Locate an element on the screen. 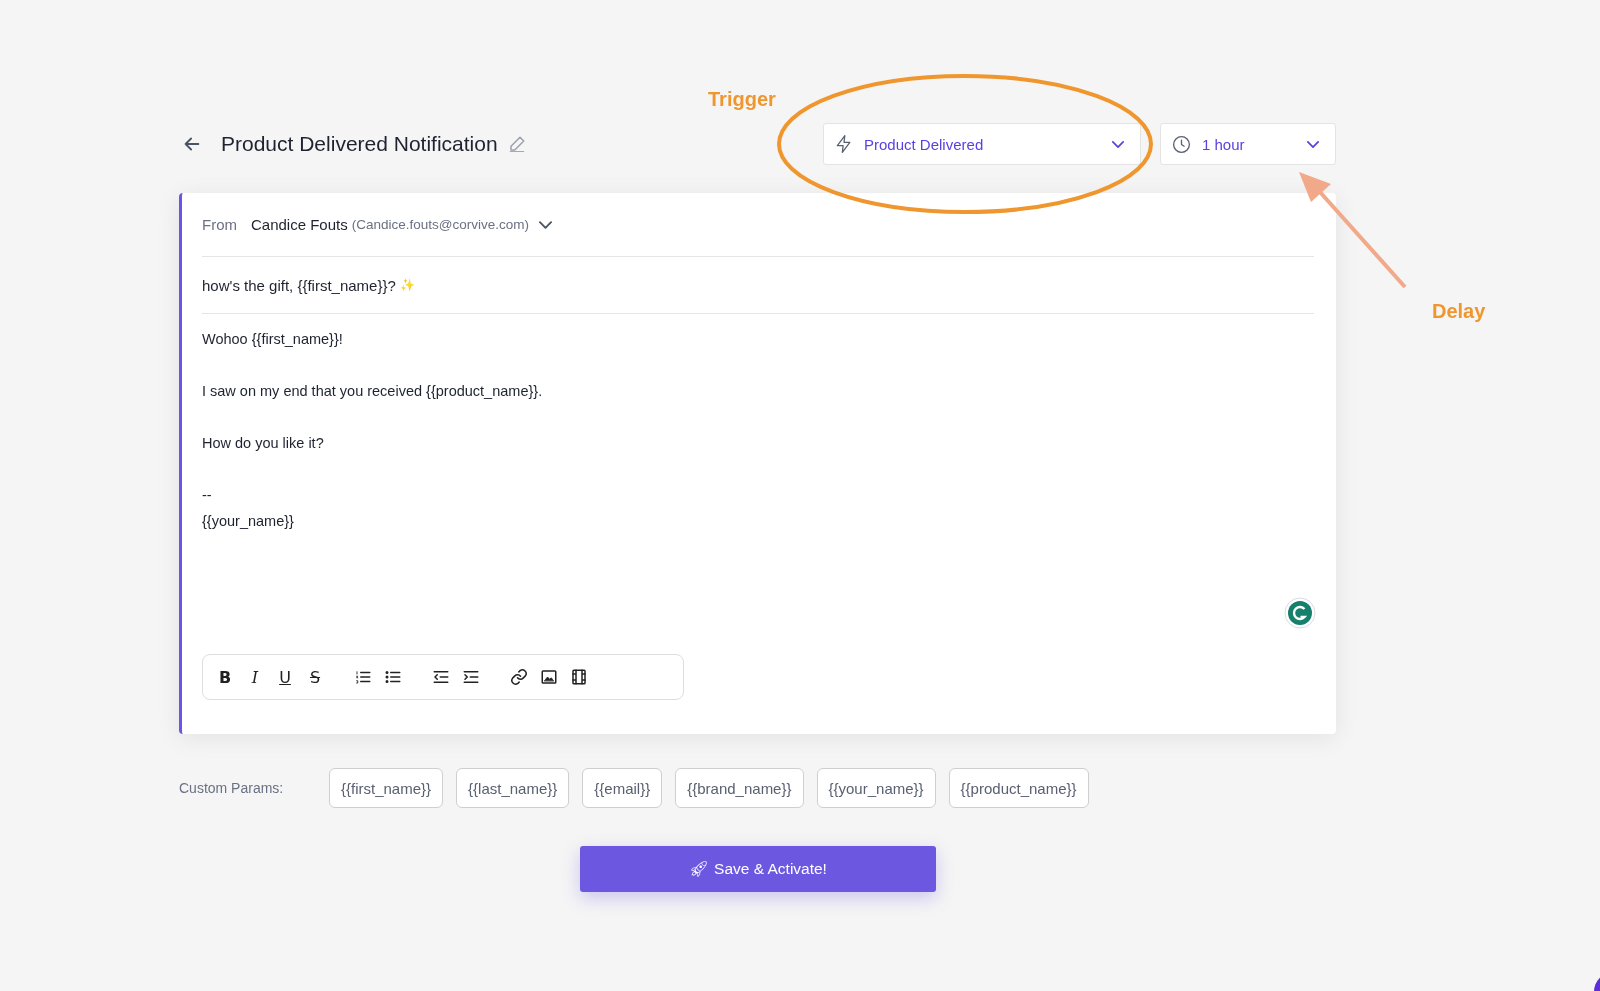 This screenshot has height=991, width=1600. outdent-icon is located at coordinates (441, 677).